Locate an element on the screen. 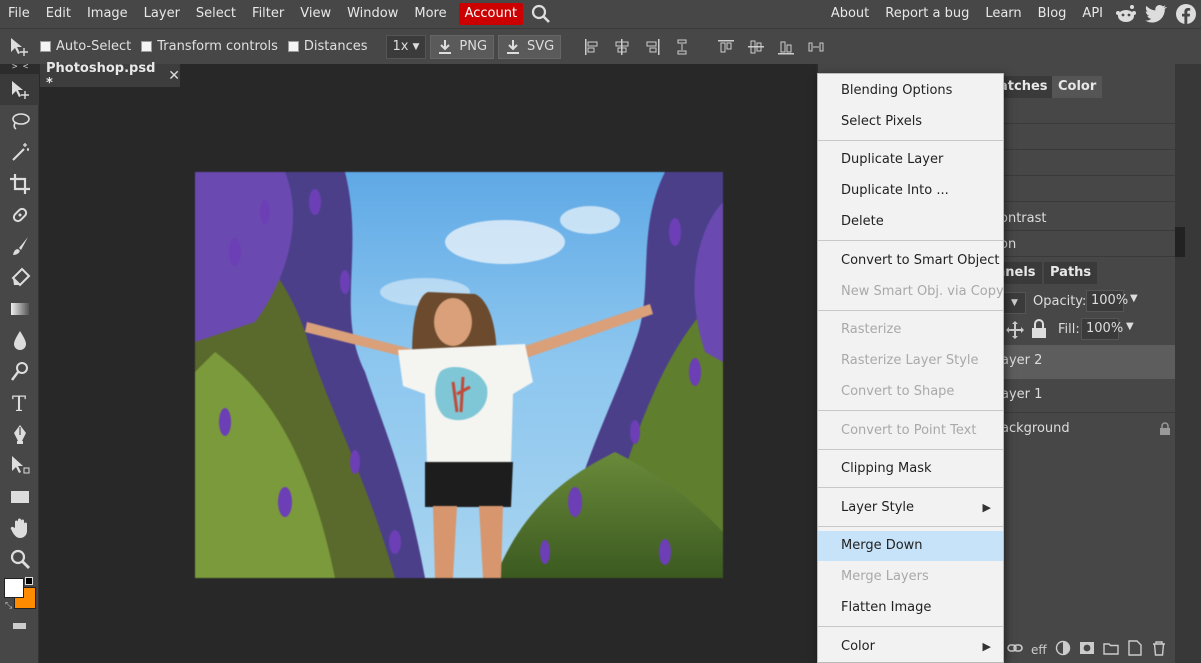 The height and width of the screenshot is (663, 1201). dodge-icon is located at coordinates (19, 371).